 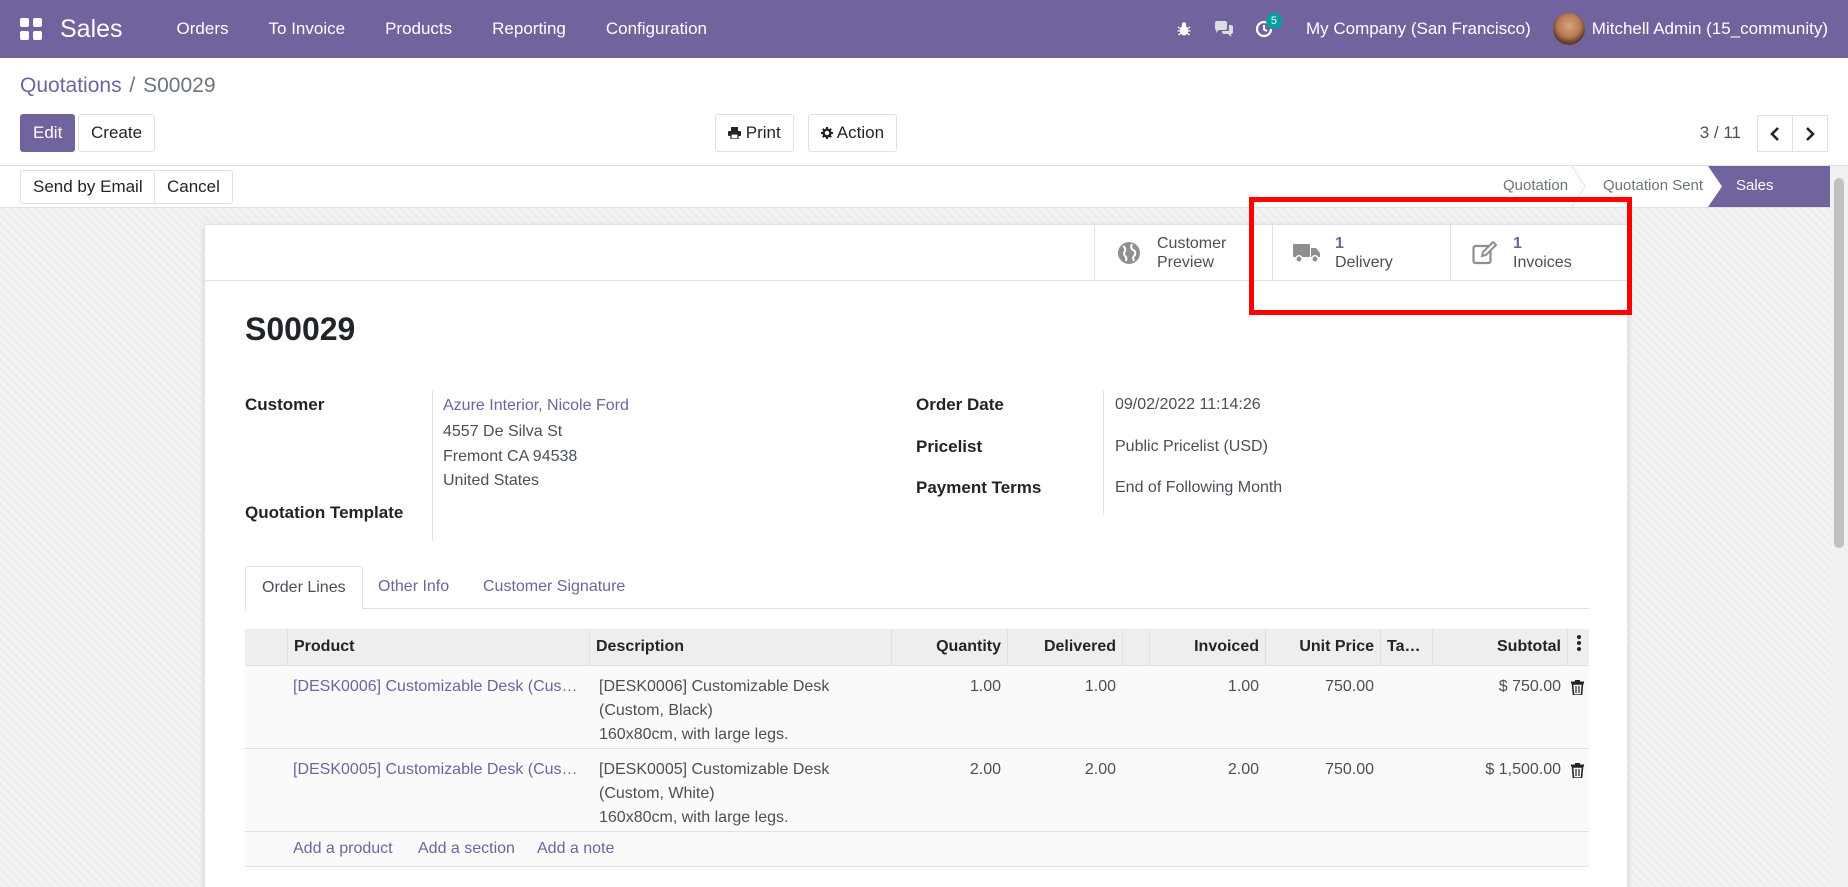 I want to click on action-button: Action, so click(x=853, y=133).